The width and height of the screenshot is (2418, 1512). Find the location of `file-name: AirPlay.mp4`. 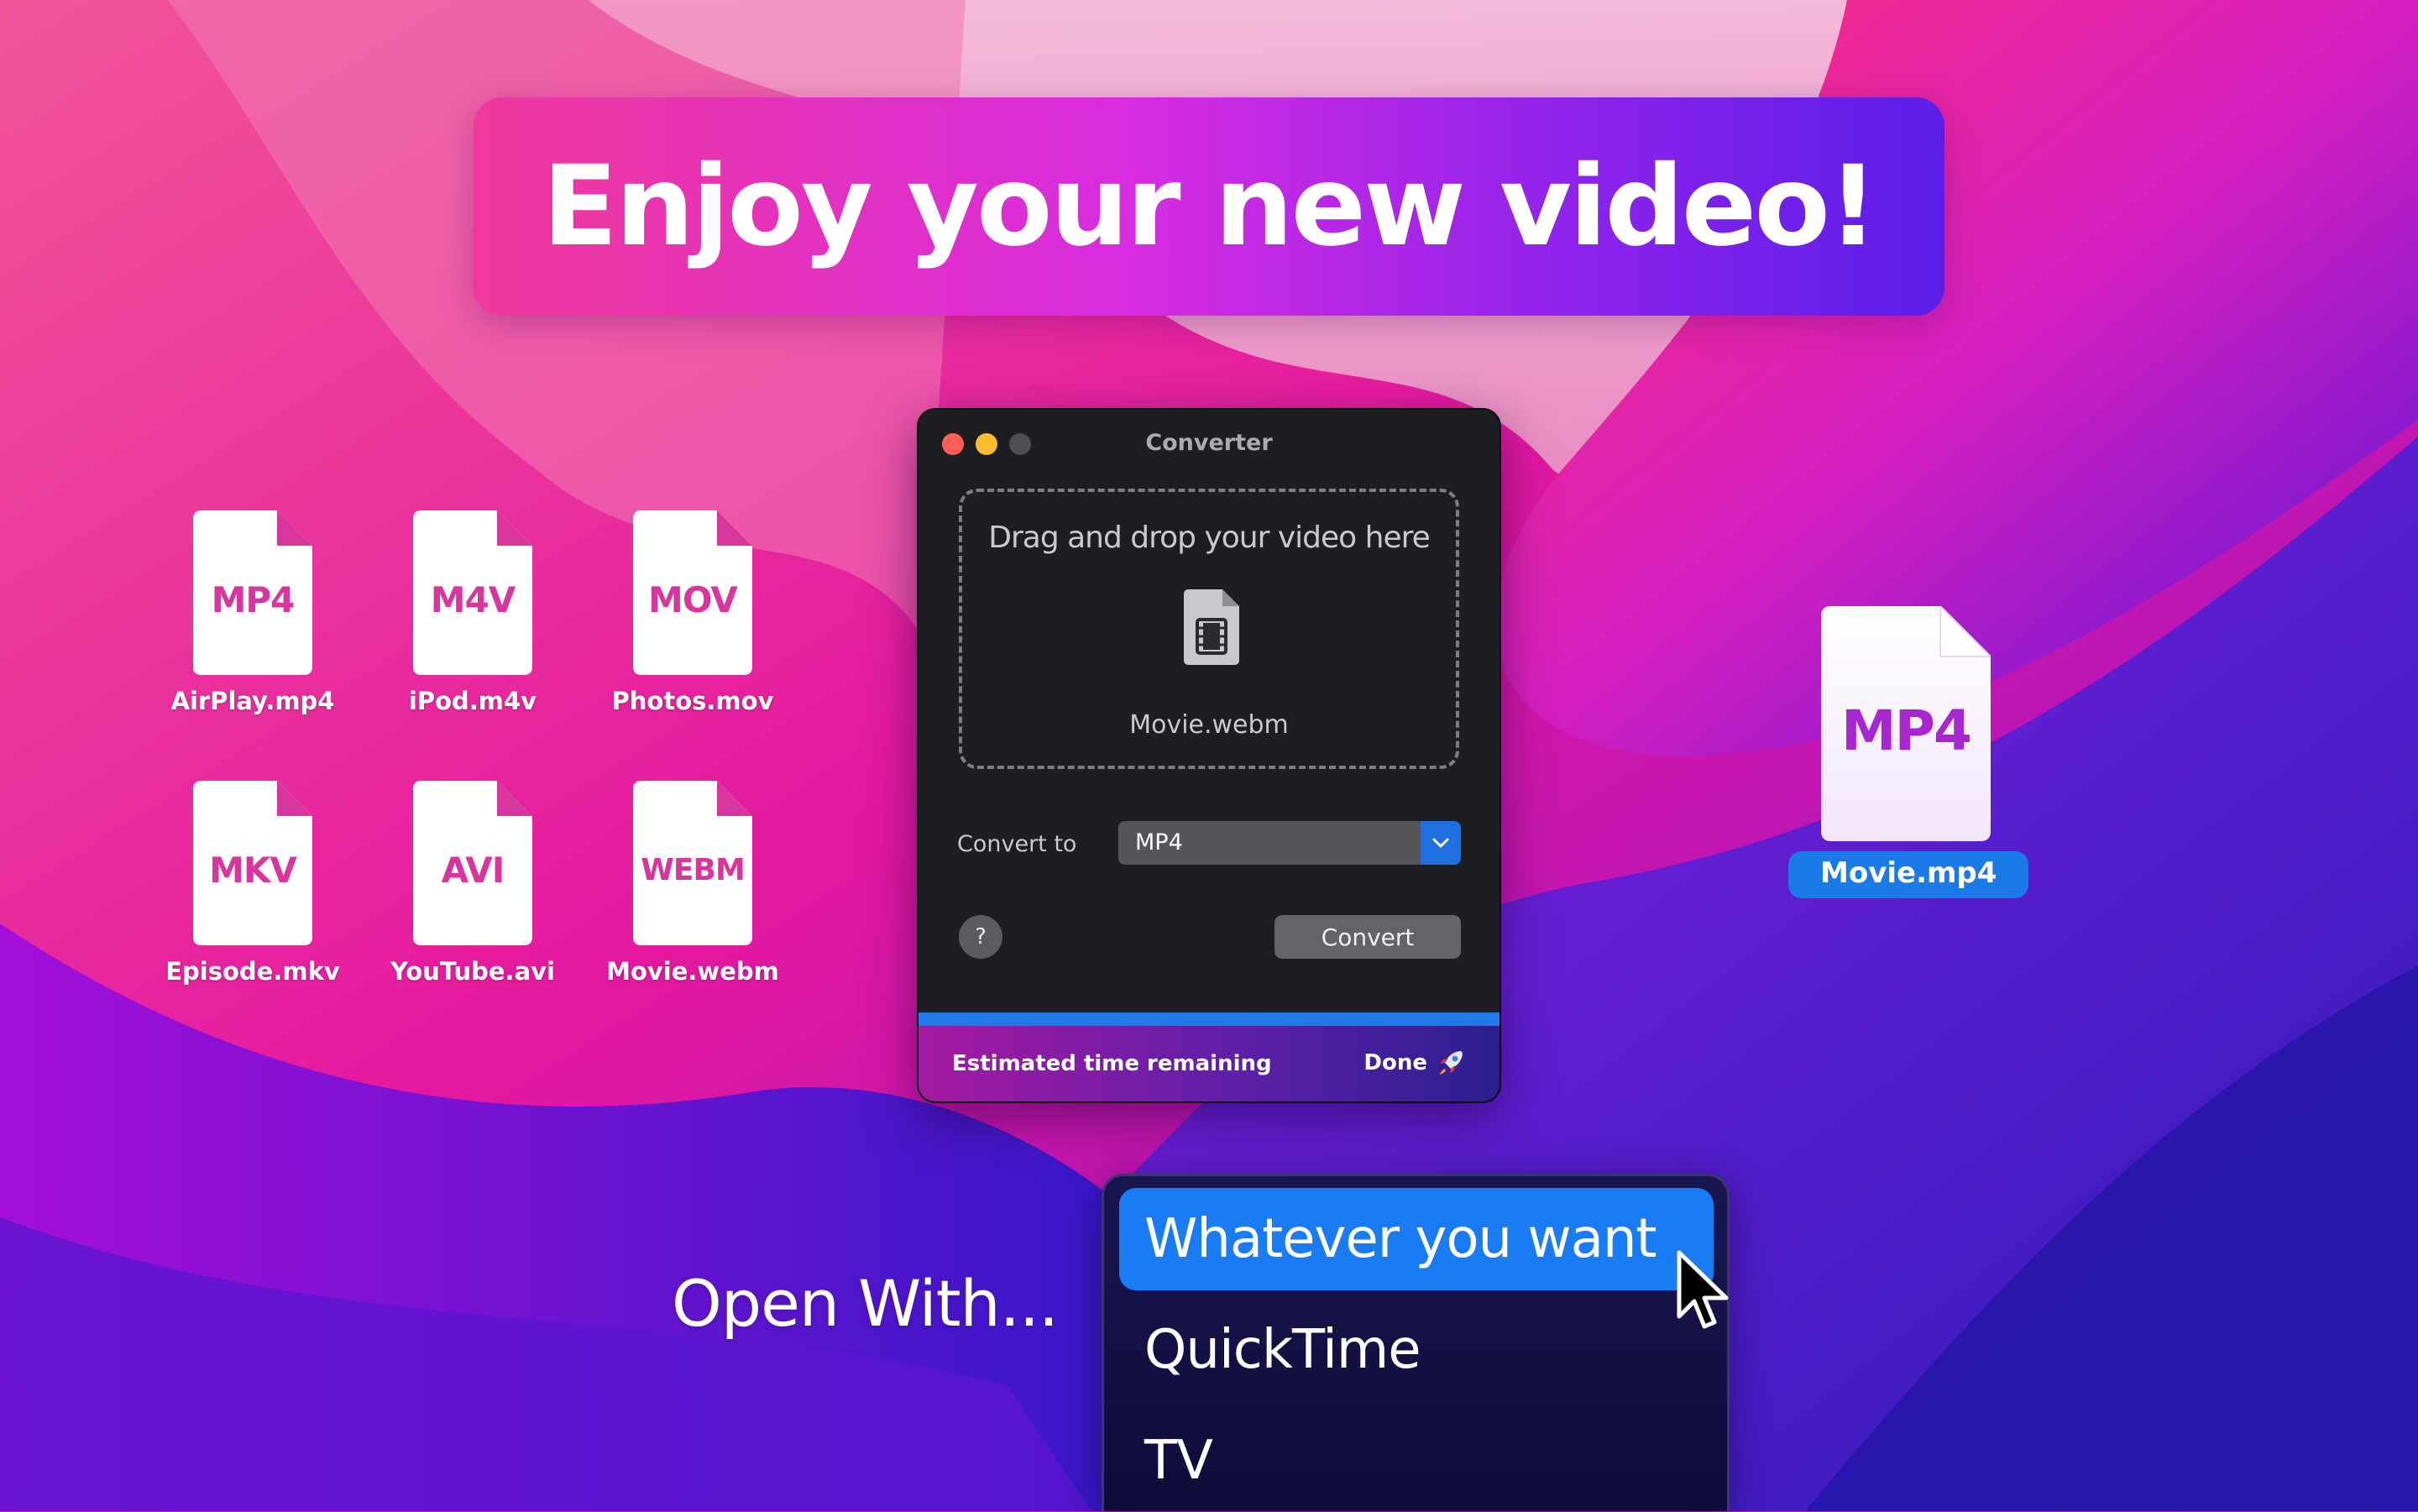

file-name: AirPlay.mp4 is located at coordinates (252, 701).